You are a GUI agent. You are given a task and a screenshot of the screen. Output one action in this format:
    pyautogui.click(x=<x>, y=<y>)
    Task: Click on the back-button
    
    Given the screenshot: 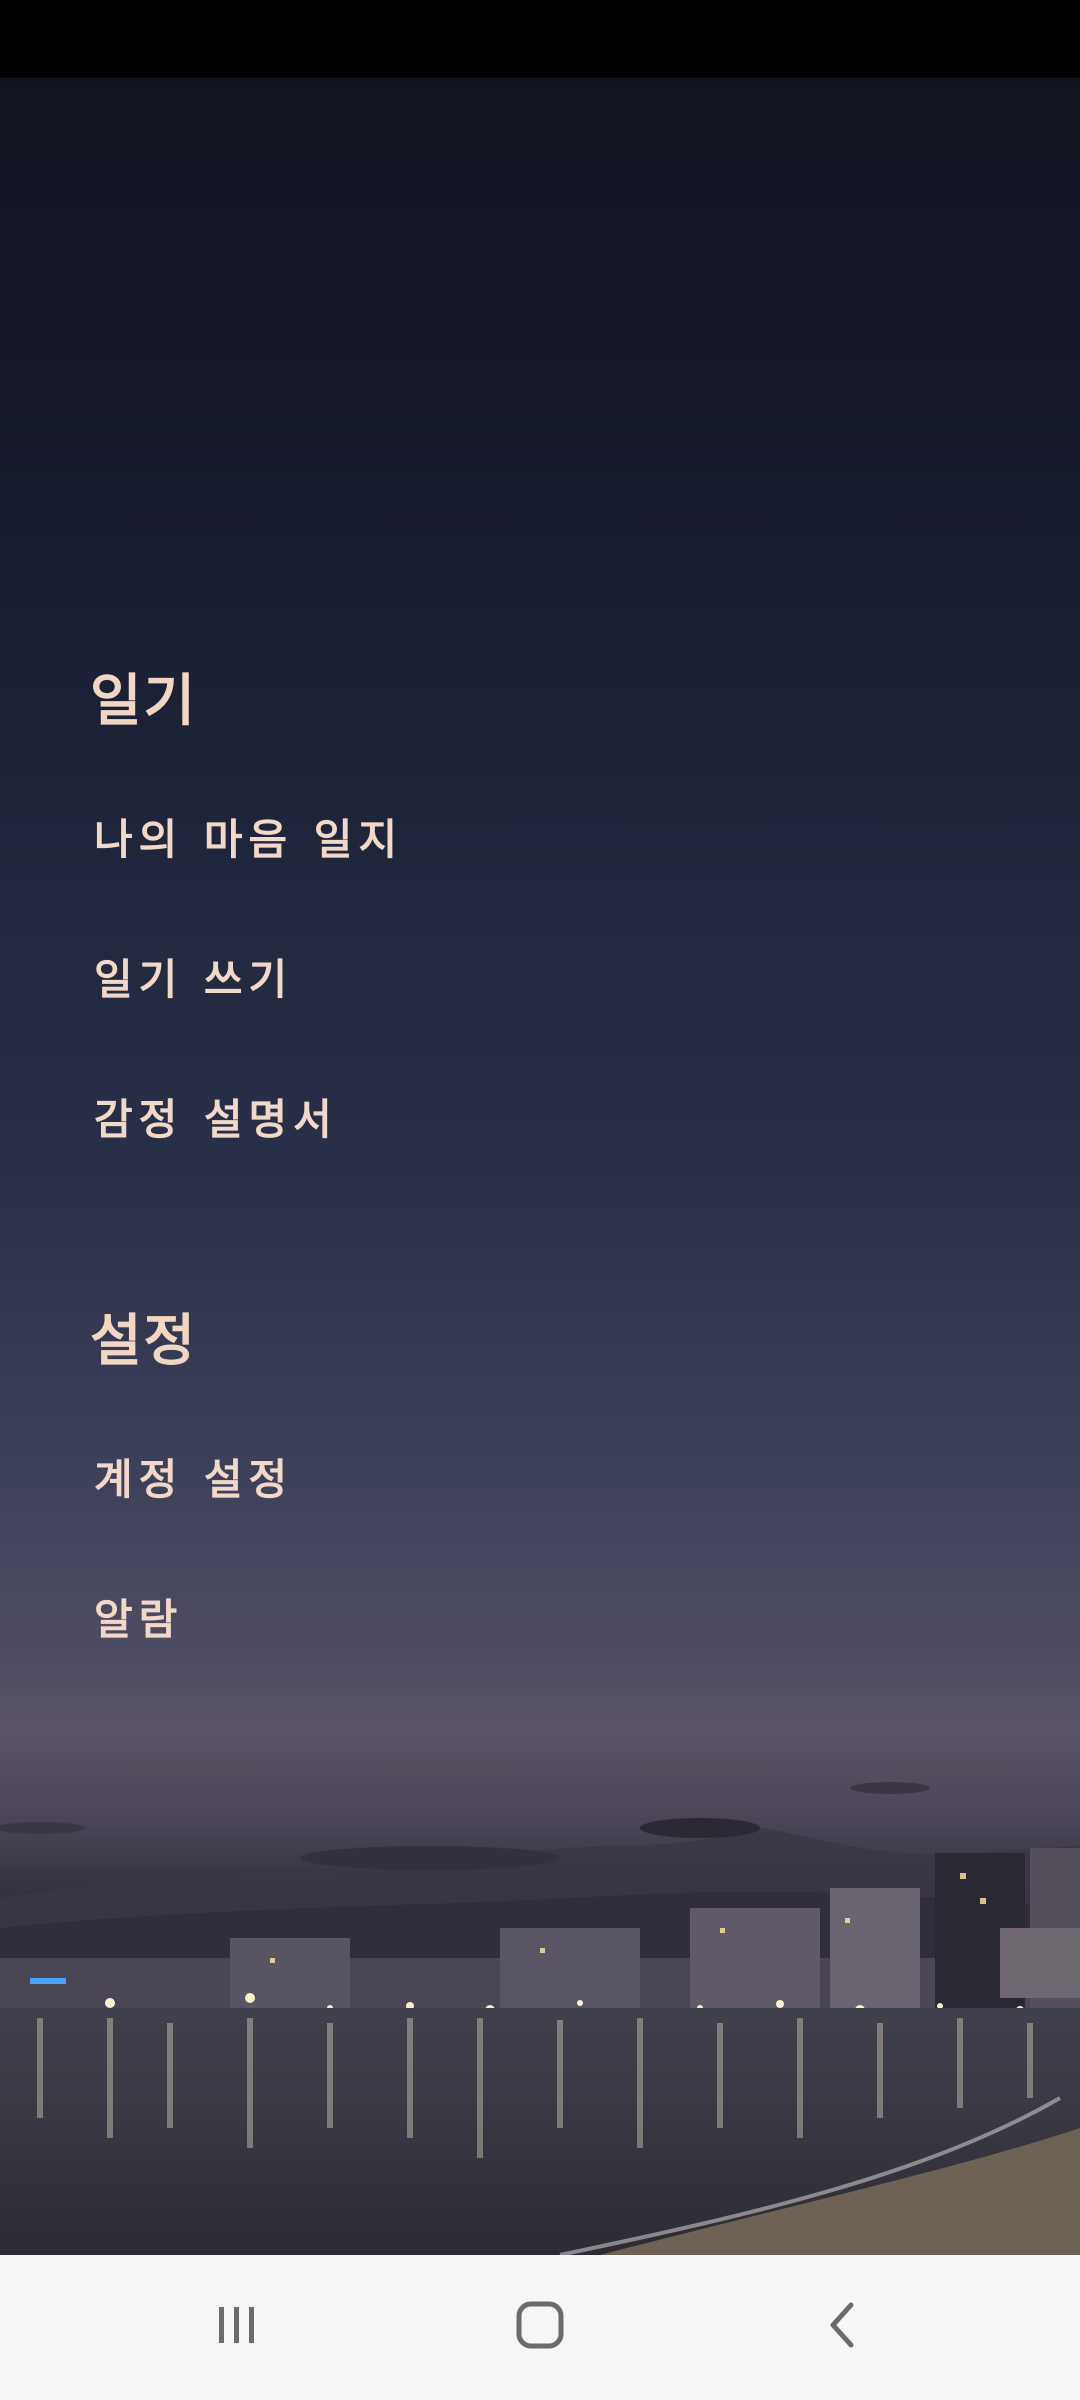 What is the action you would take?
    pyautogui.click(x=843, y=2325)
    